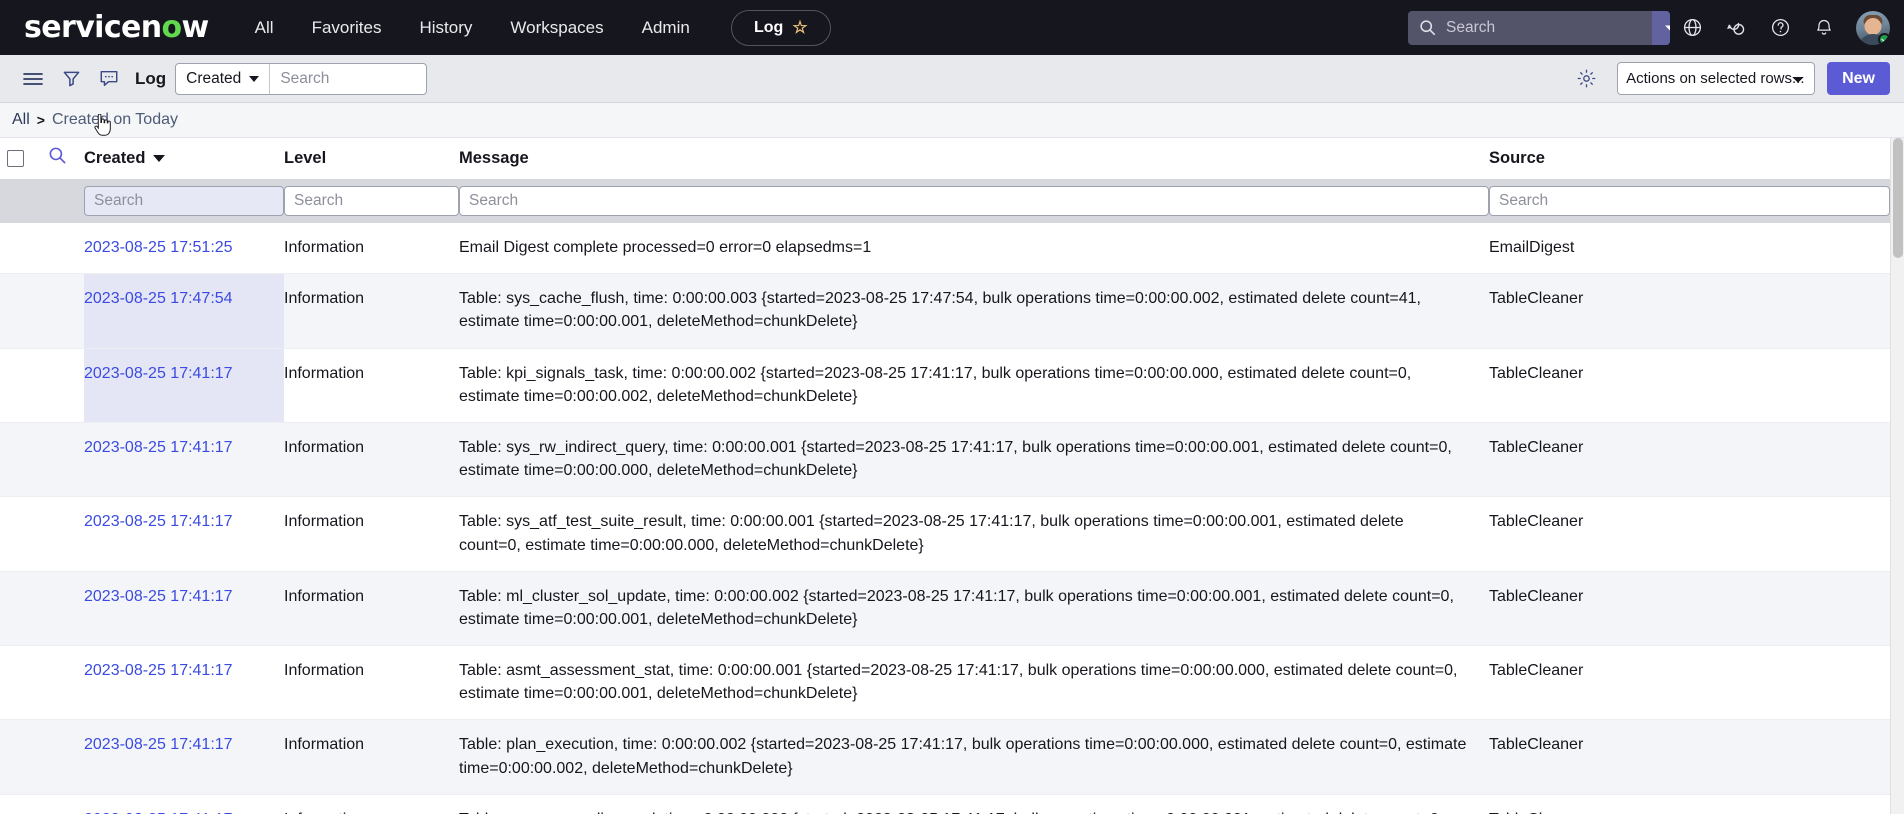 The image size is (1904, 814). I want to click on cell-created: 2023-08-25 17:47:54, so click(184, 311).